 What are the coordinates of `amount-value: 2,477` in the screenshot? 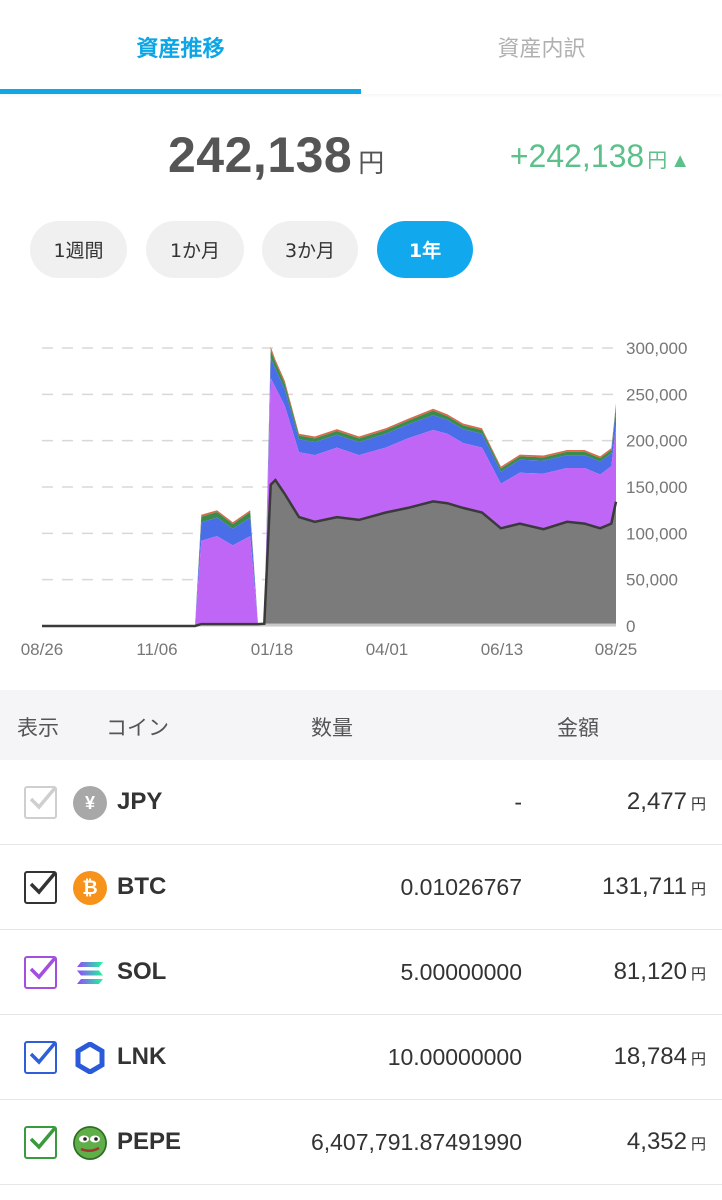 It's located at (656, 801).